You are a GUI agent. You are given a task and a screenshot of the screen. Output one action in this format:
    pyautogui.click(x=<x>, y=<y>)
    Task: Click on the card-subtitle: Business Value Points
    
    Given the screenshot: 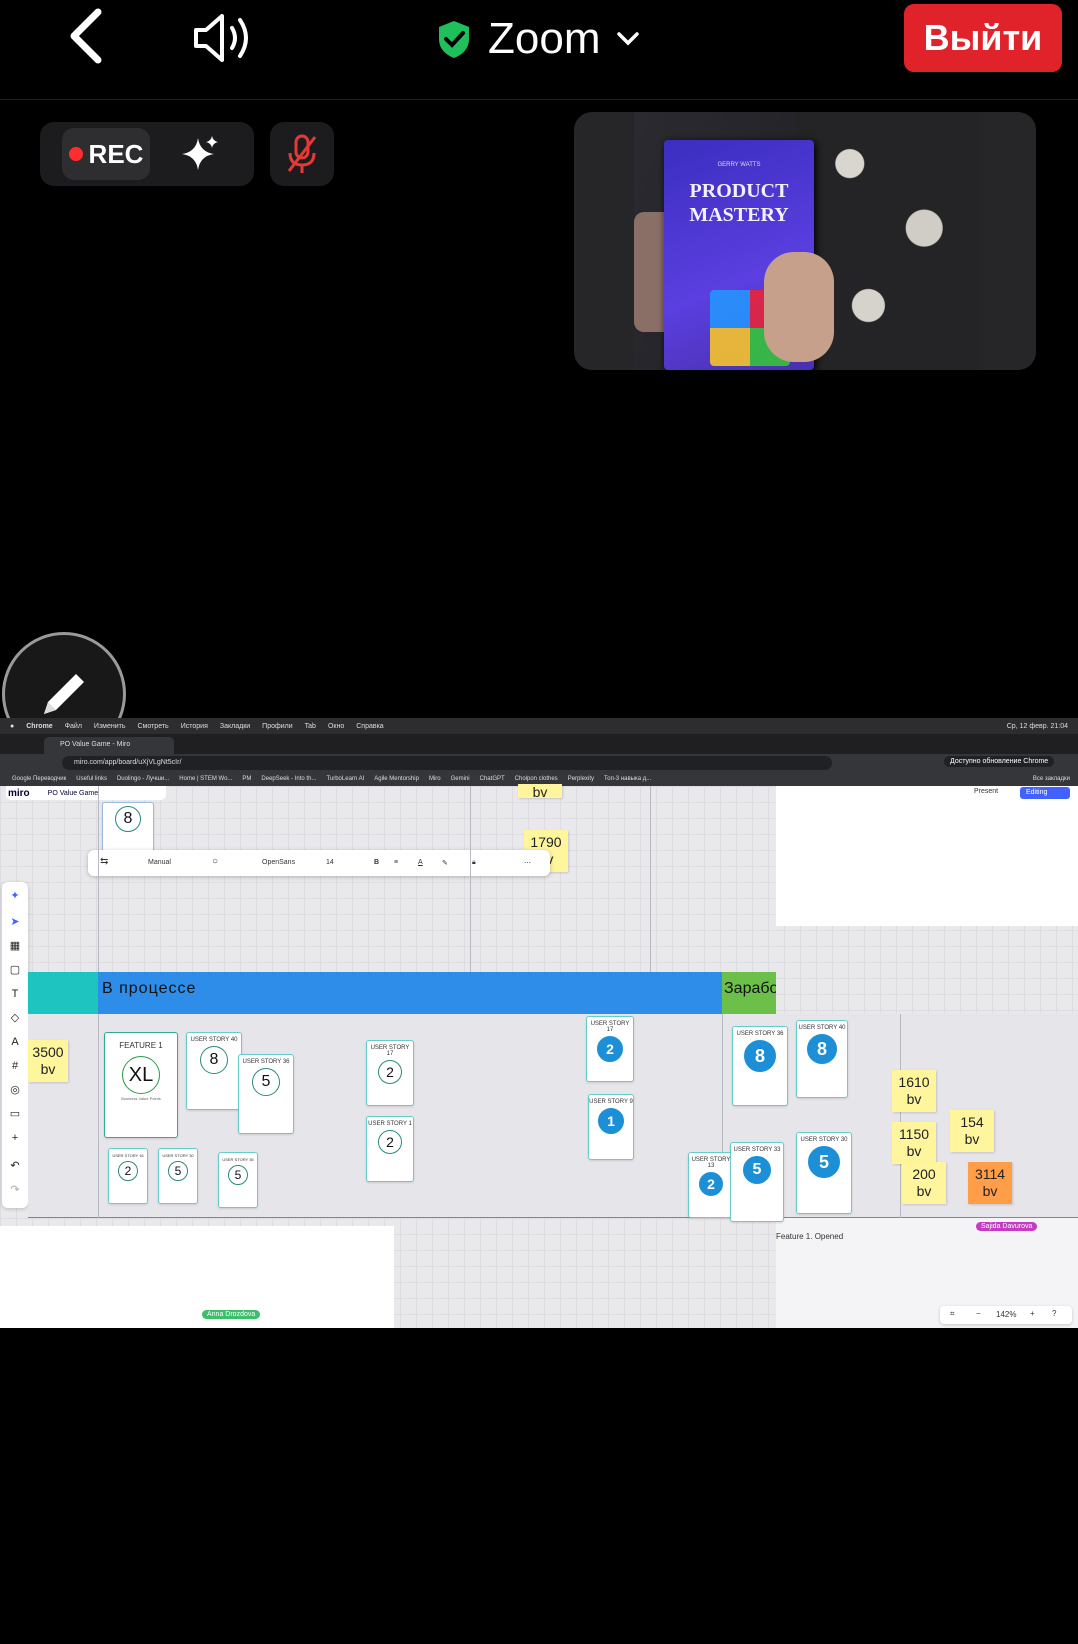 What is the action you would take?
    pyautogui.click(x=141, y=1098)
    